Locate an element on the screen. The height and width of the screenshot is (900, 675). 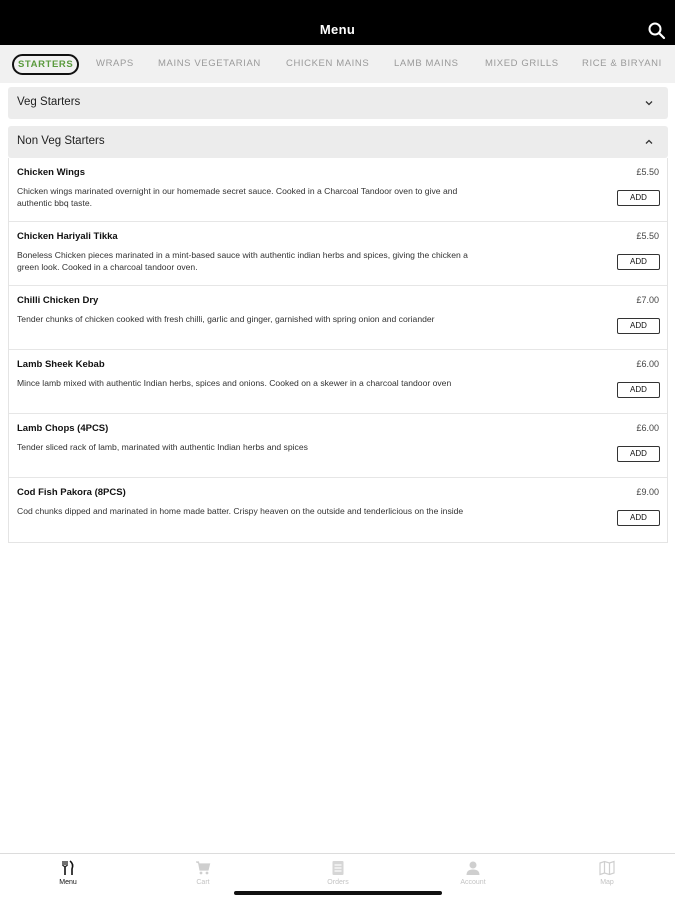
nav-label: Account is located at coordinates (473, 882).